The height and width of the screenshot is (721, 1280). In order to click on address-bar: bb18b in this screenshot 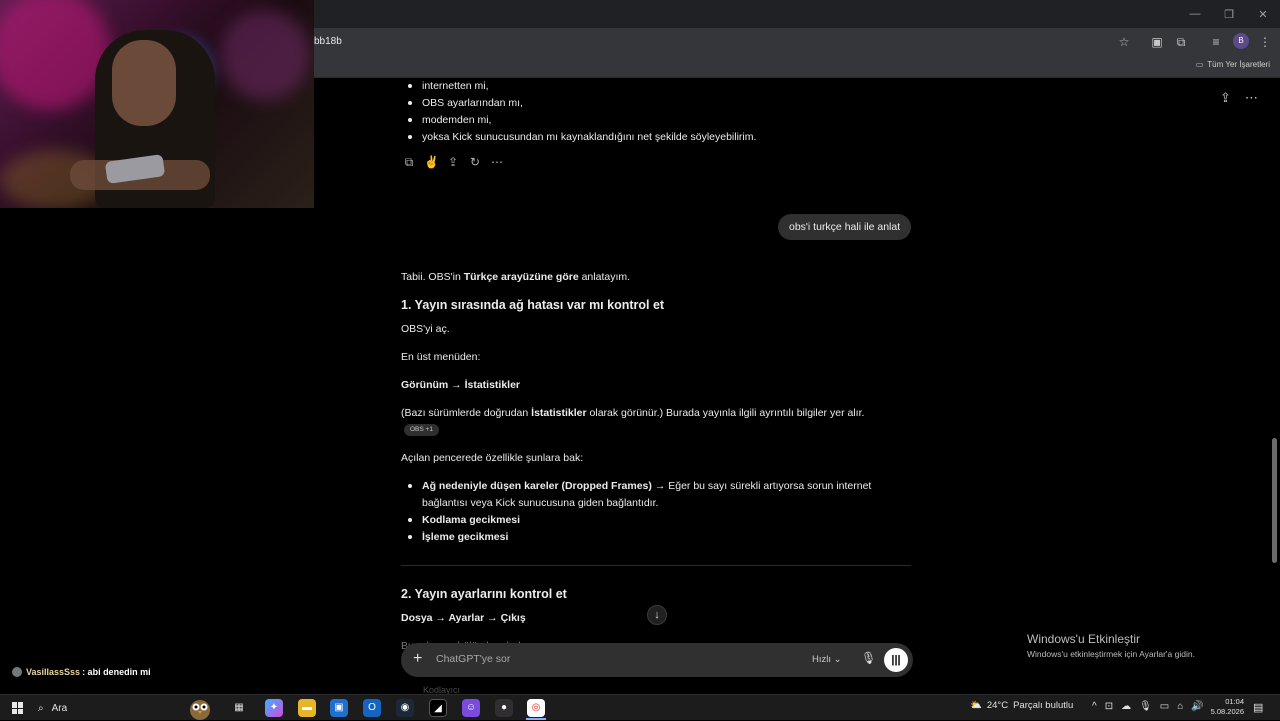, I will do `click(709, 42)`.